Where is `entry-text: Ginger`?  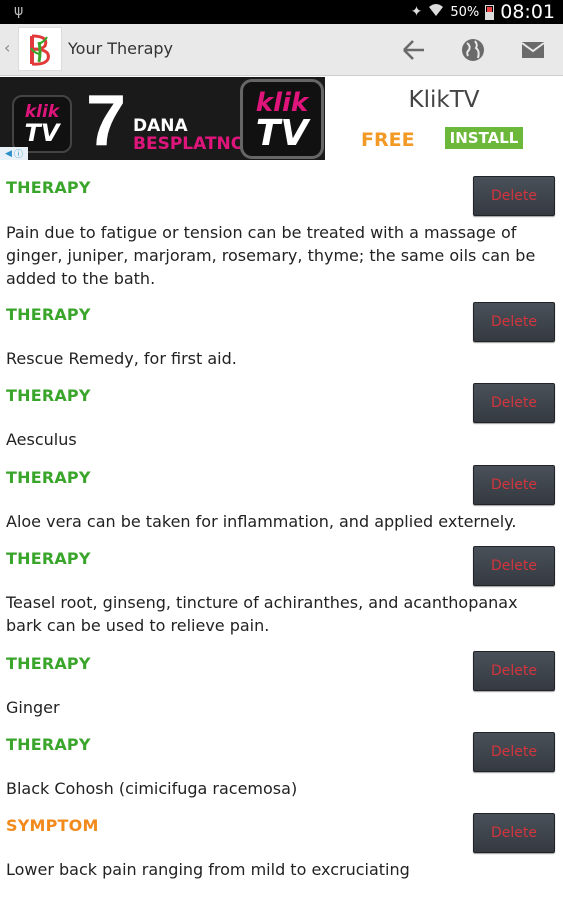 entry-text: Ginger is located at coordinates (33, 707).